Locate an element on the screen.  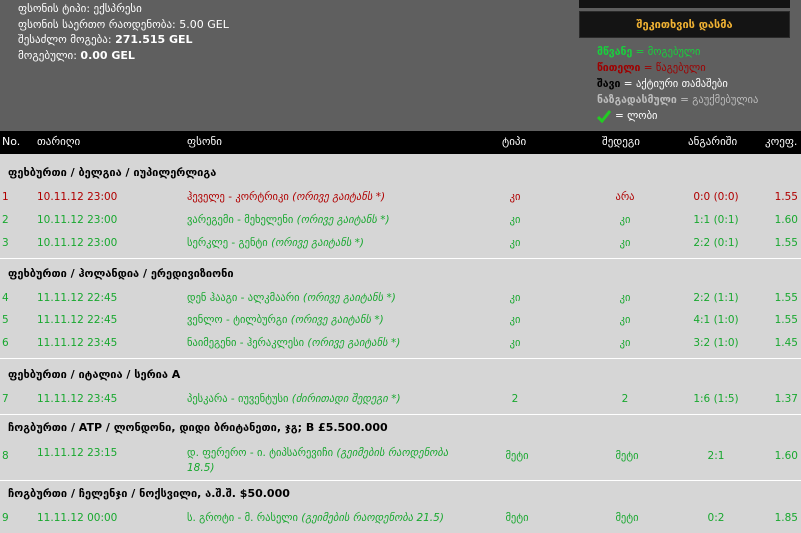
row-score: 1:1 (0:1) is located at coordinates (716, 220).